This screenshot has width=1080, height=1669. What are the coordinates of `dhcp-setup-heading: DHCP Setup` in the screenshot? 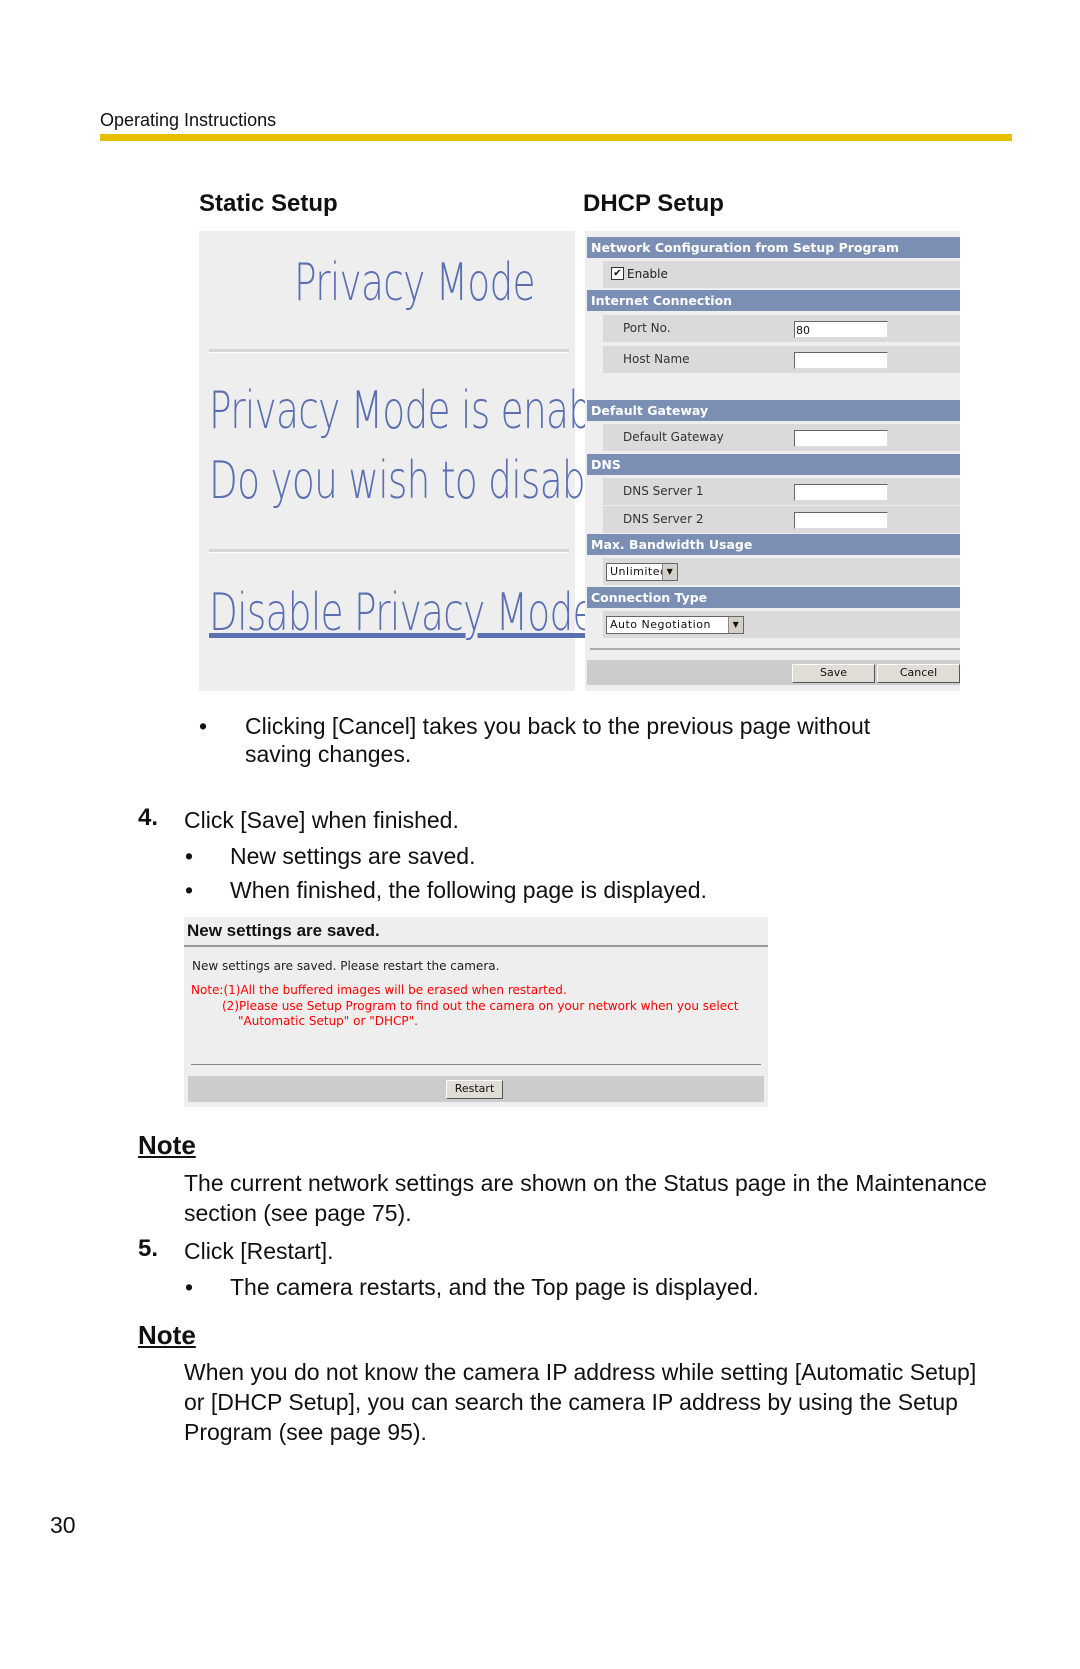 It's located at (653, 203).